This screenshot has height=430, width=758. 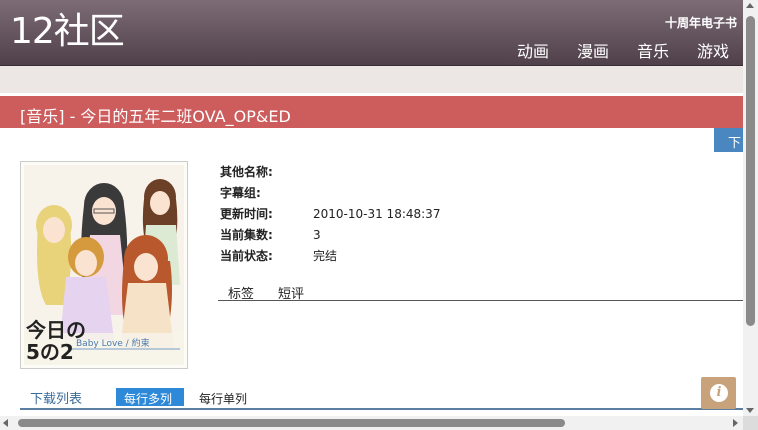 I want to click on scrollbar-corner, so click(x=750, y=423).